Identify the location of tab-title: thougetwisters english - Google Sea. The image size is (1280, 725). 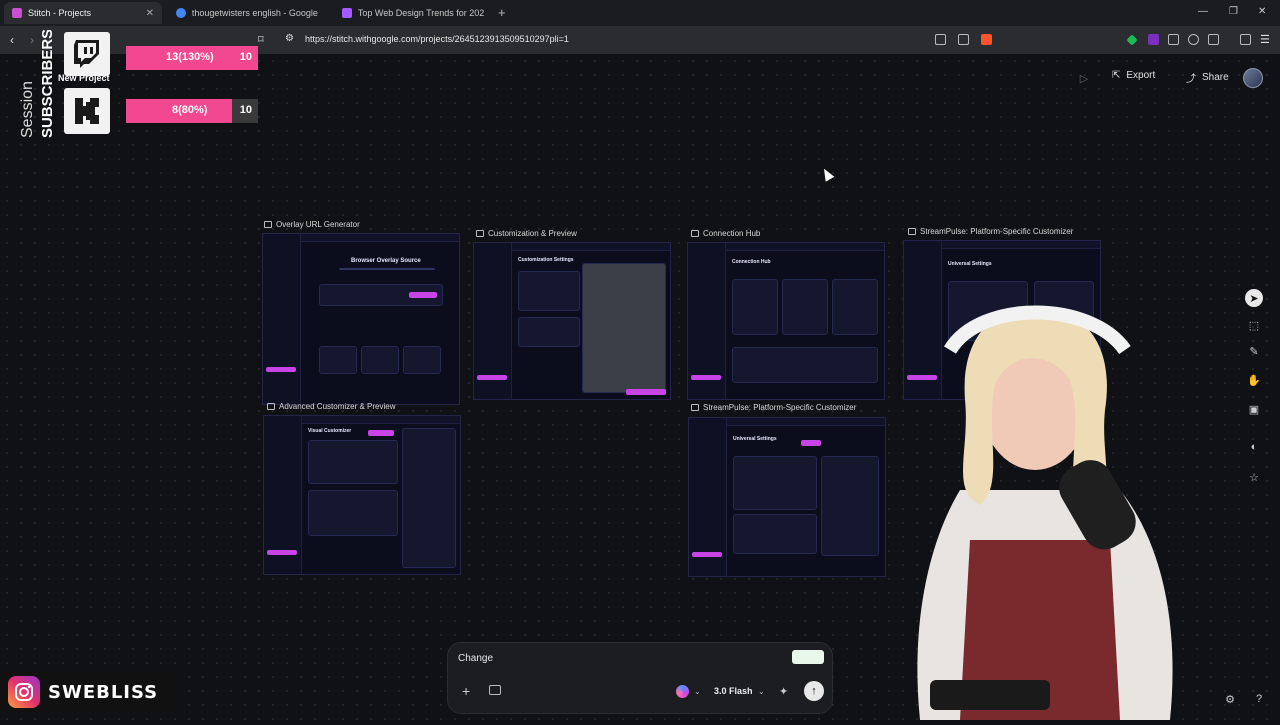
(254, 13).